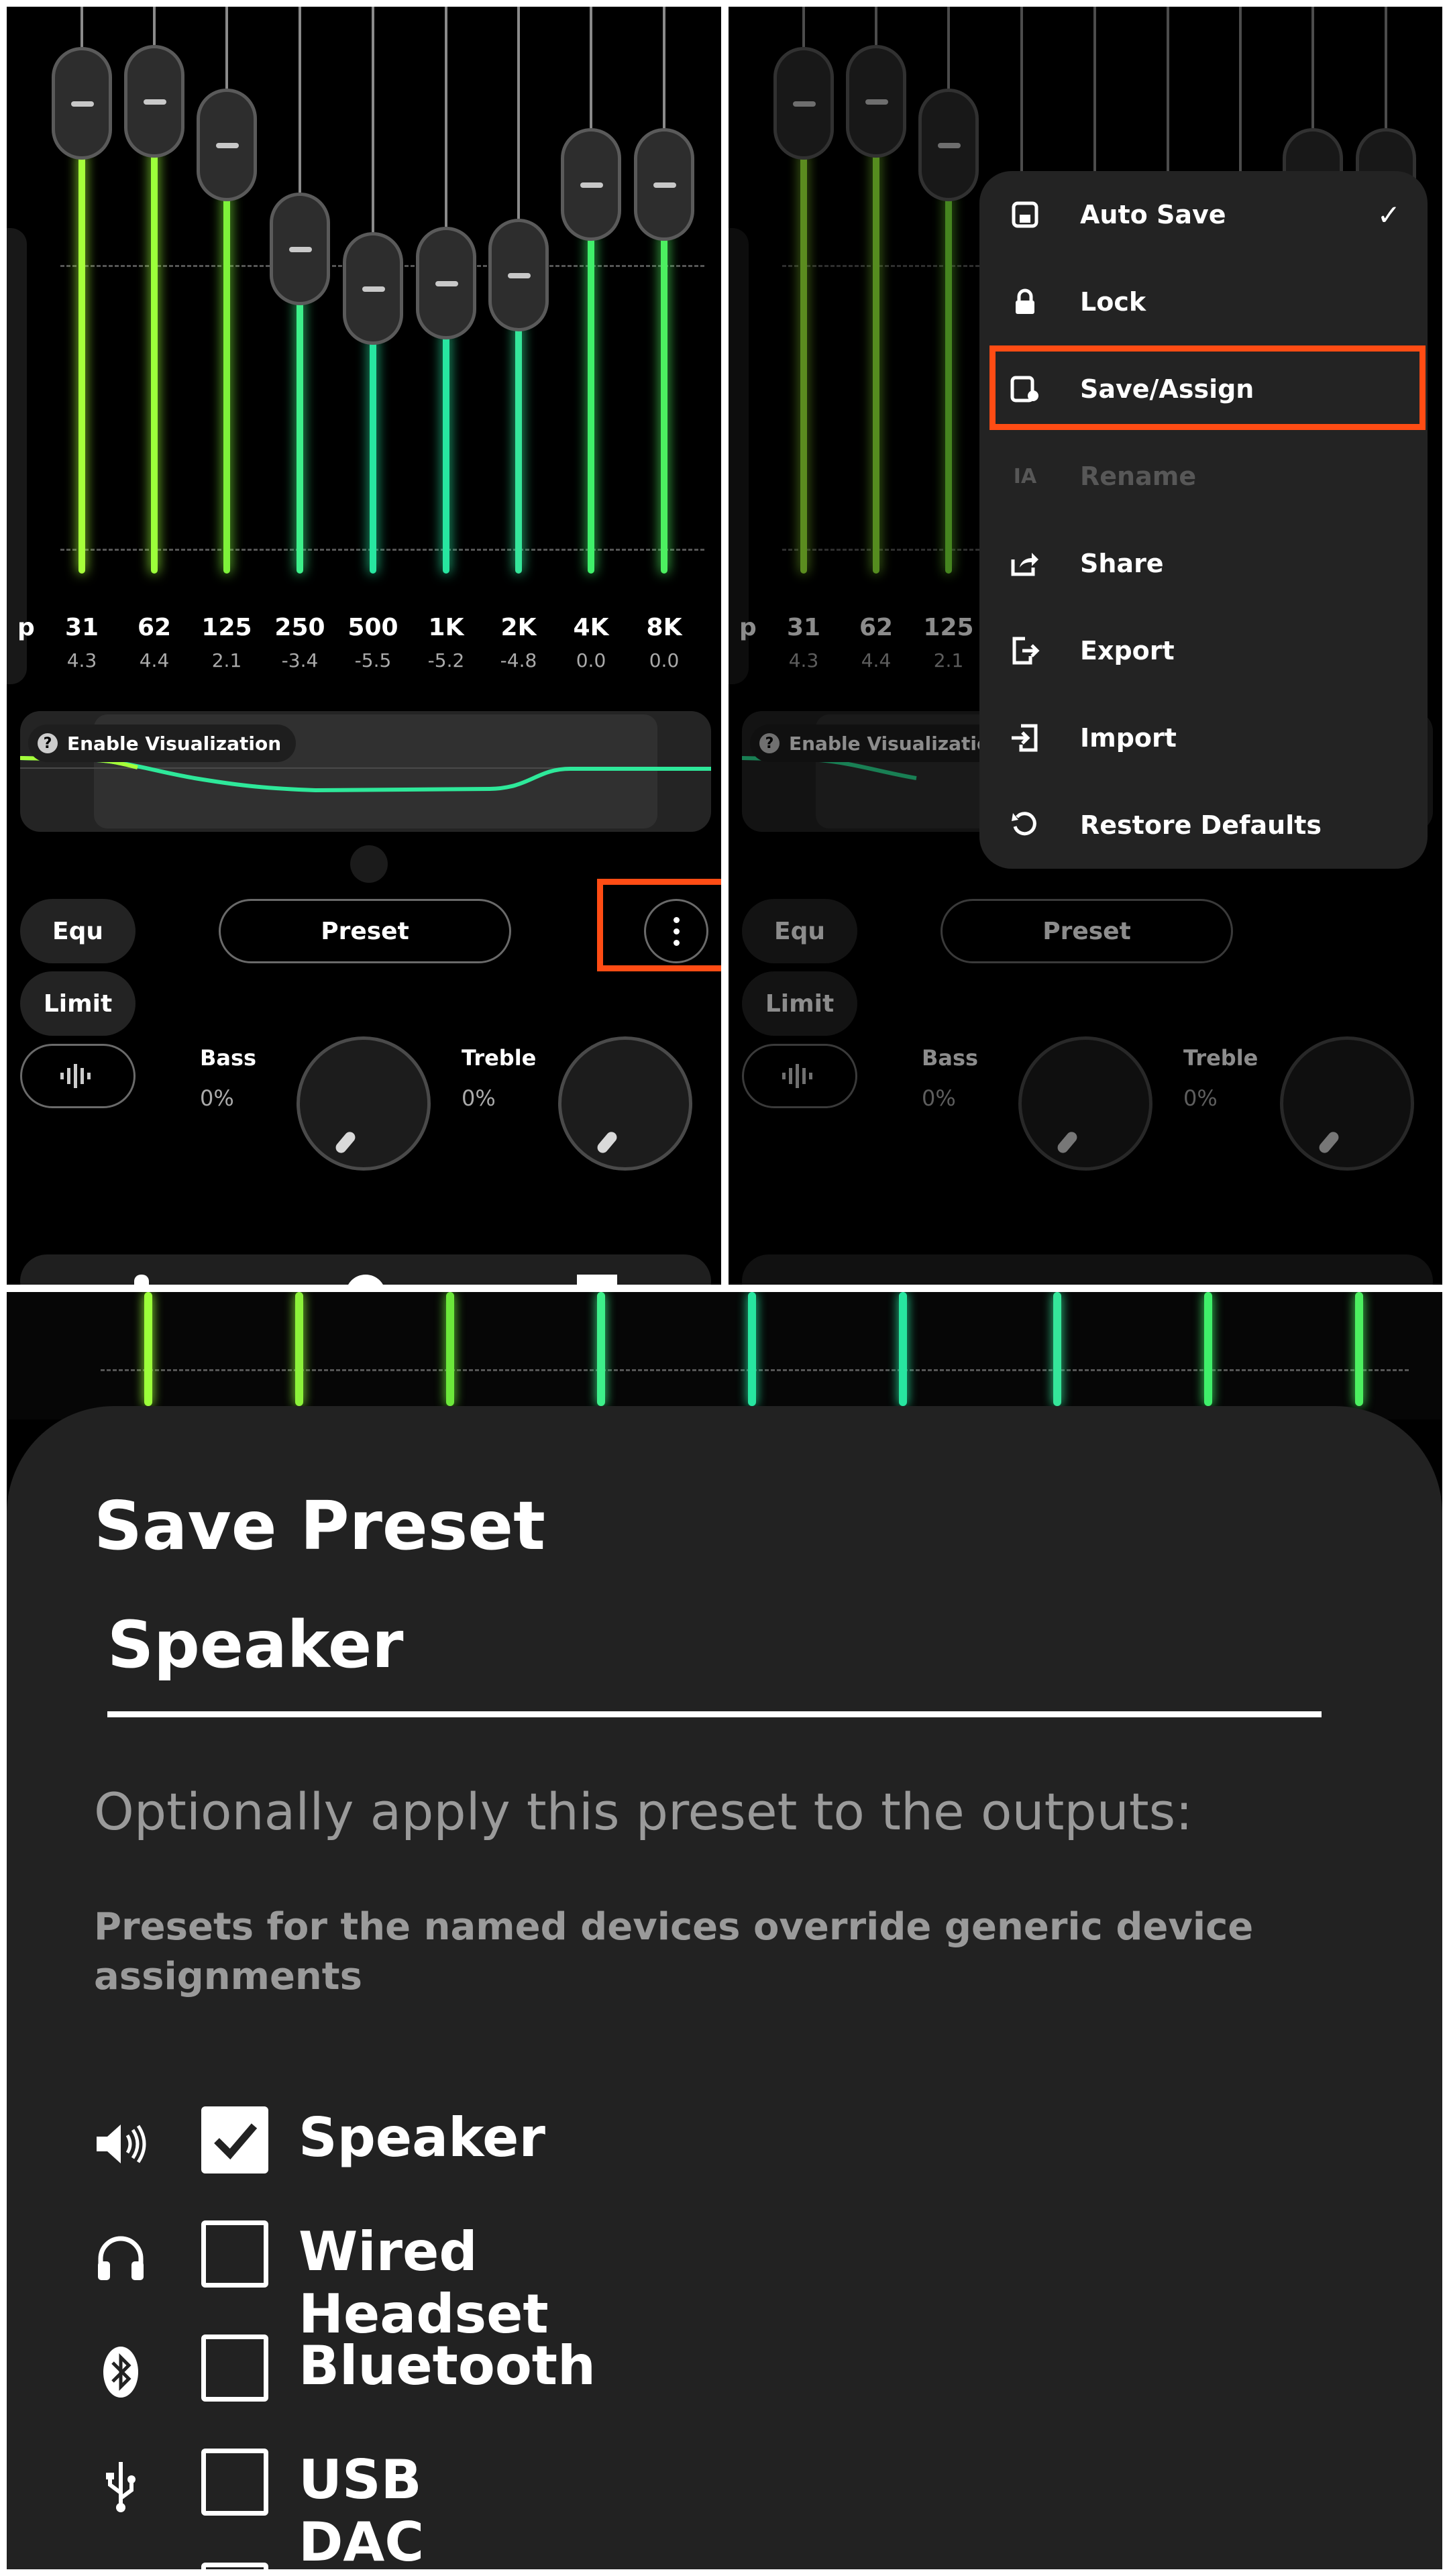  Describe the element at coordinates (1203, 738) in the screenshot. I see `menu-item-import: Import` at that location.